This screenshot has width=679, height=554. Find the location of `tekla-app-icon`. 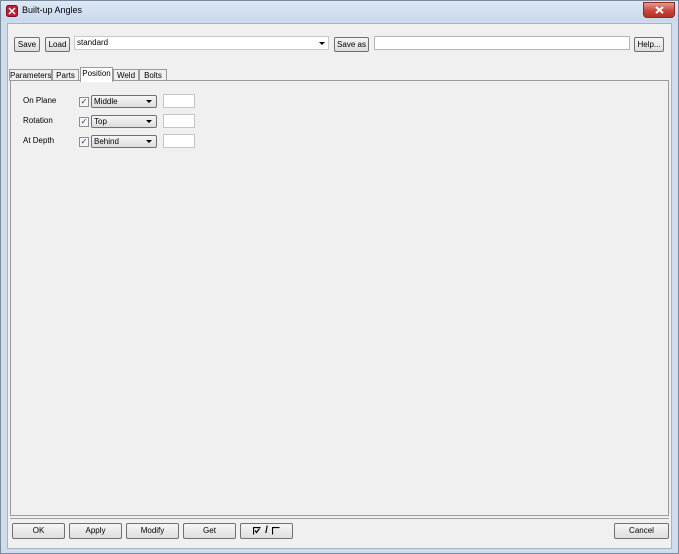

tekla-app-icon is located at coordinates (12, 11).